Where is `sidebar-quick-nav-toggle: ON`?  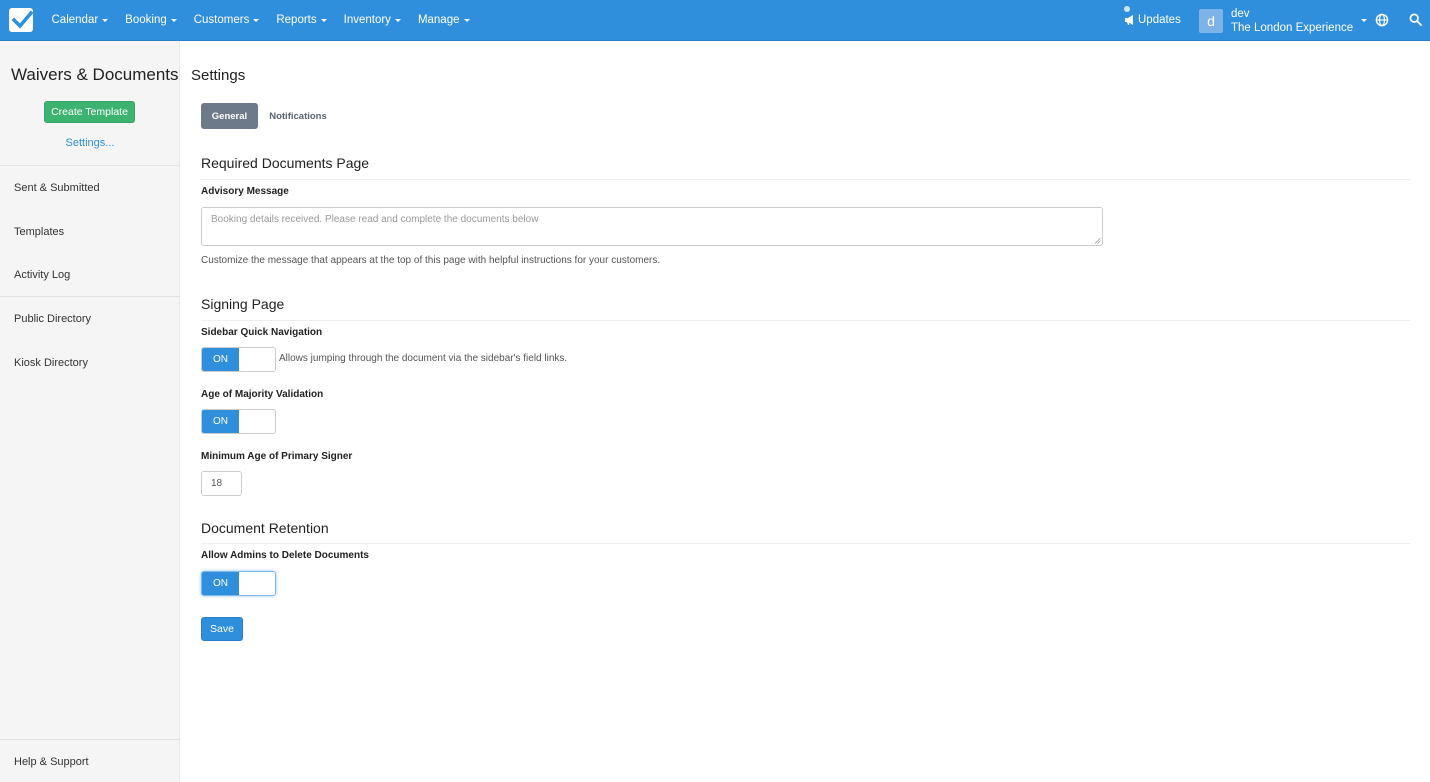
sidebar-quick-nav-toggle: ON is located at coordinates (238, 359).